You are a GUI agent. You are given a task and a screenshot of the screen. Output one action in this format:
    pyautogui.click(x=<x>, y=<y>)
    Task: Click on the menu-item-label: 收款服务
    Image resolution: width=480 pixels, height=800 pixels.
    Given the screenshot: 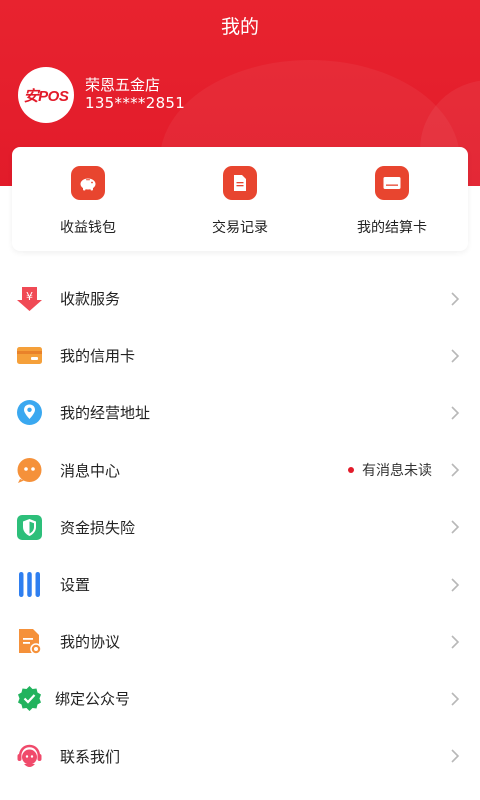 What is the action you would take?
    pyautogui.click(x=90, y=299)
    